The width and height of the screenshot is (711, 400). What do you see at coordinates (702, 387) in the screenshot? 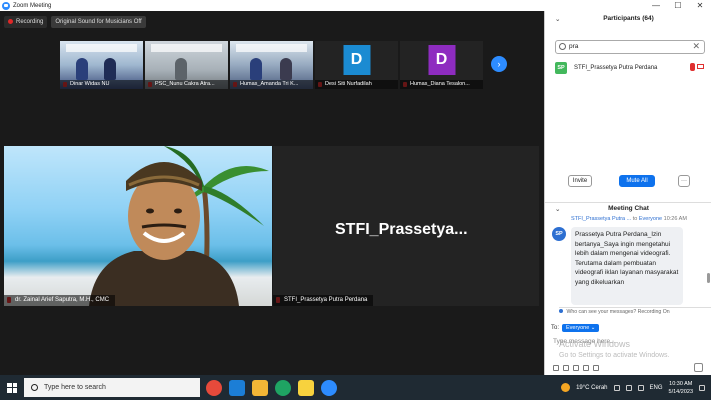
I see `notification-icon` at bounding box center [702, 387].